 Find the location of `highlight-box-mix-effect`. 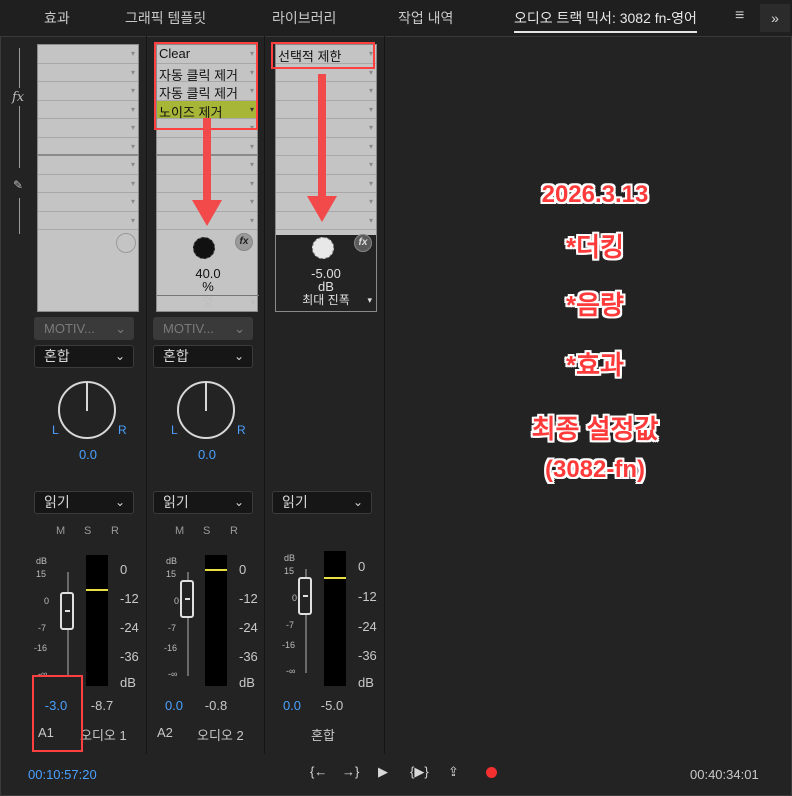

highlight-box-mix-effect is located at coordinates (323, 55).